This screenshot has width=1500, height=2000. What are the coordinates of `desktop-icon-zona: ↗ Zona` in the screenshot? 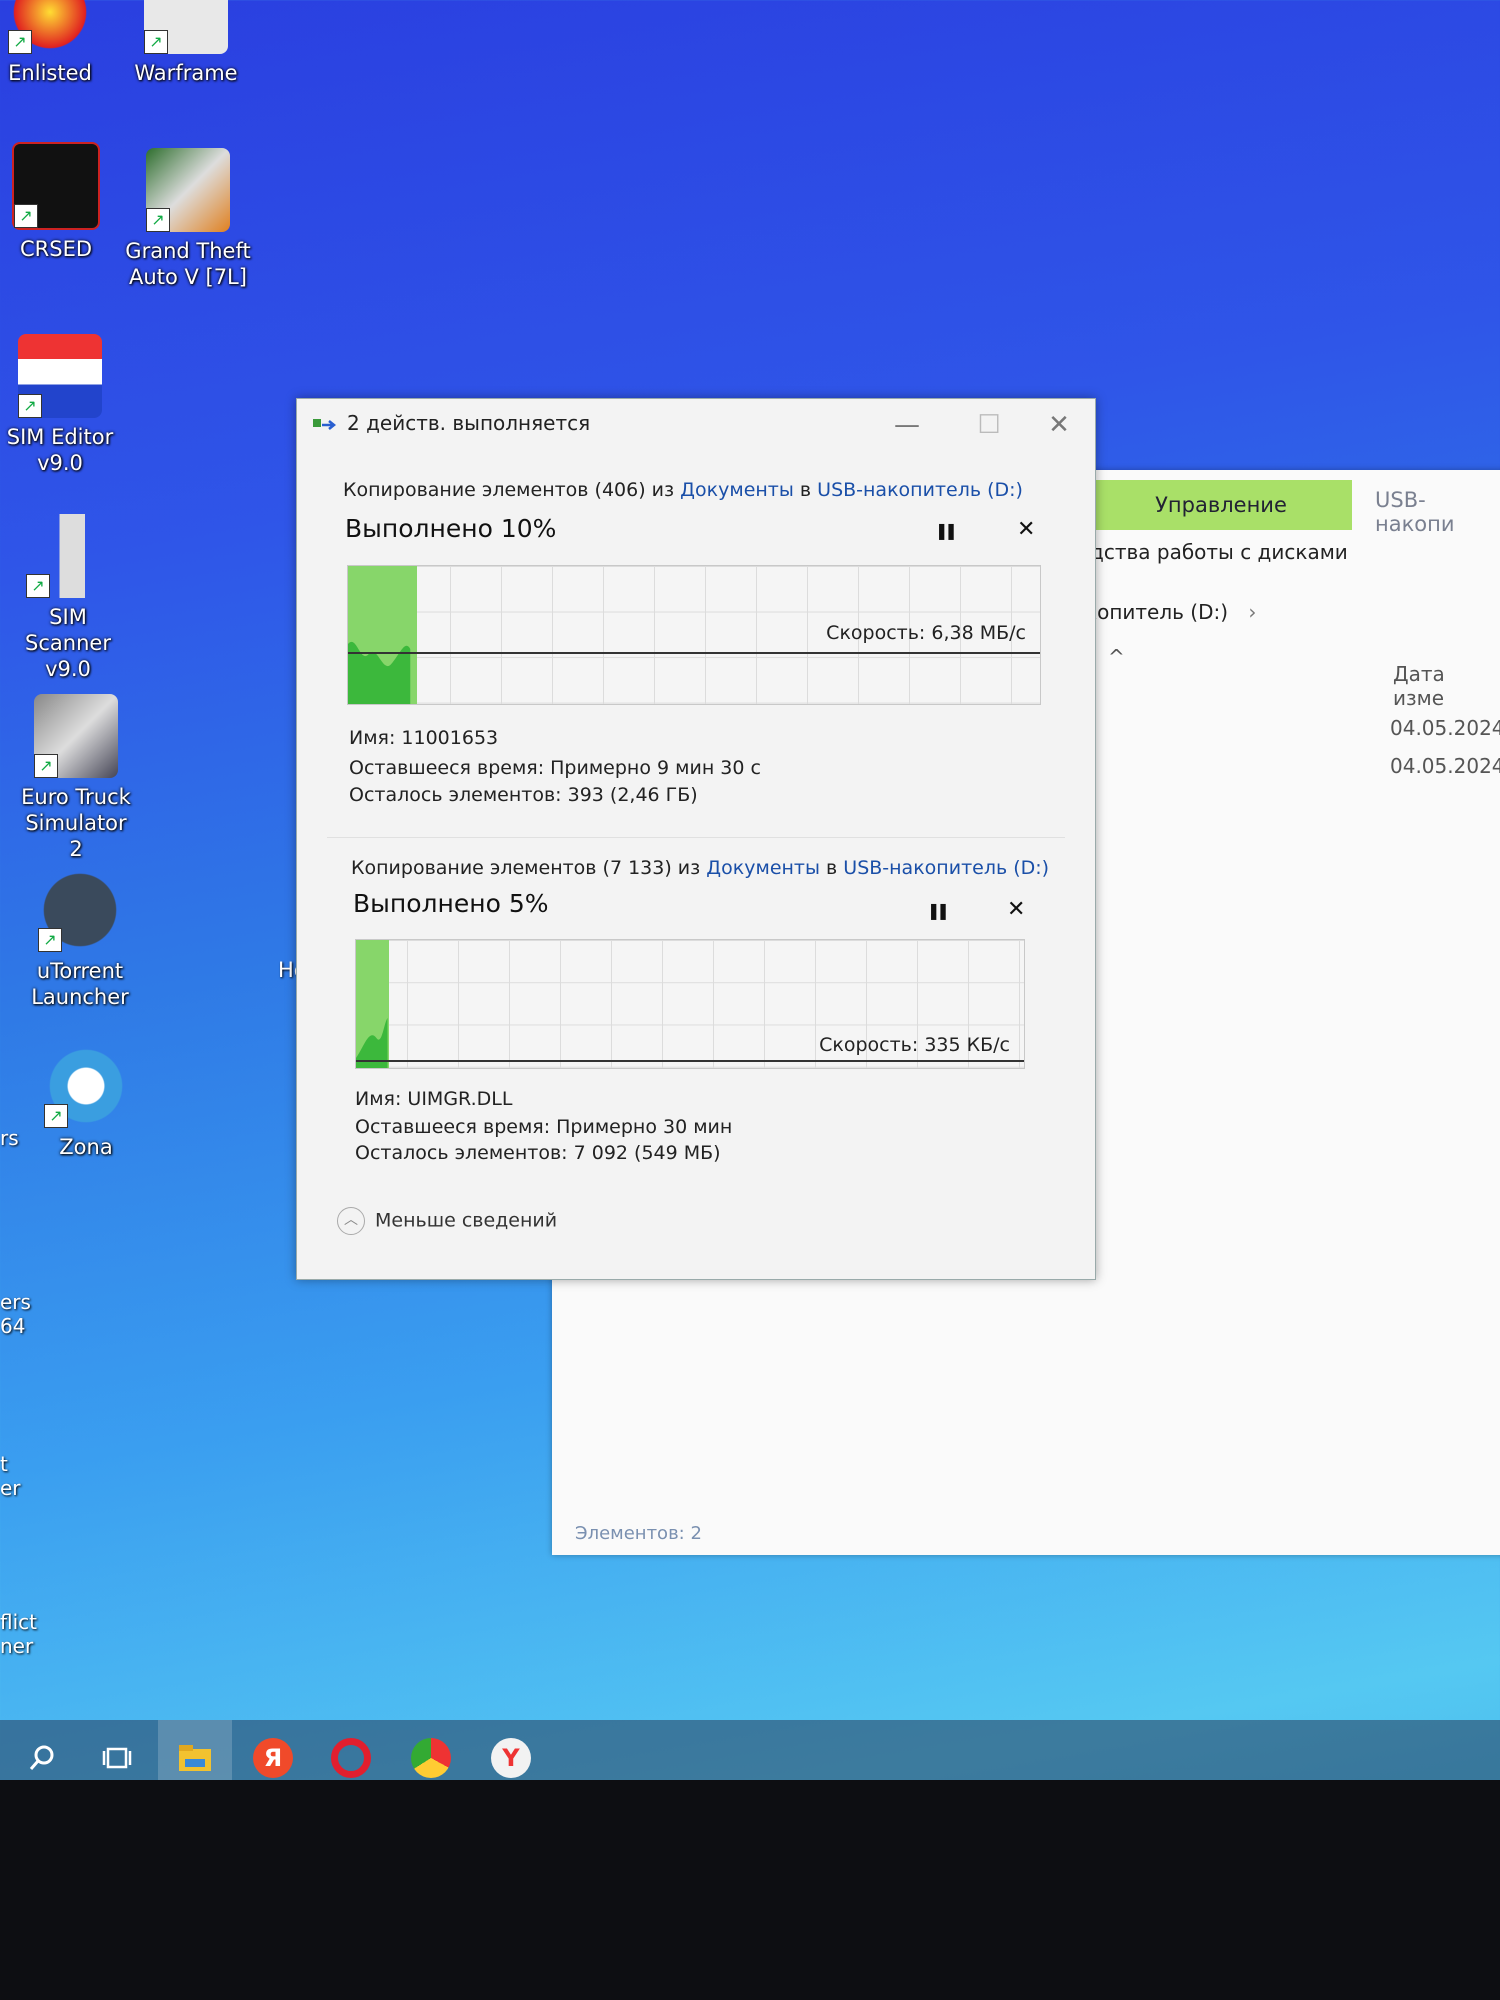 It's located at (86, 1102).